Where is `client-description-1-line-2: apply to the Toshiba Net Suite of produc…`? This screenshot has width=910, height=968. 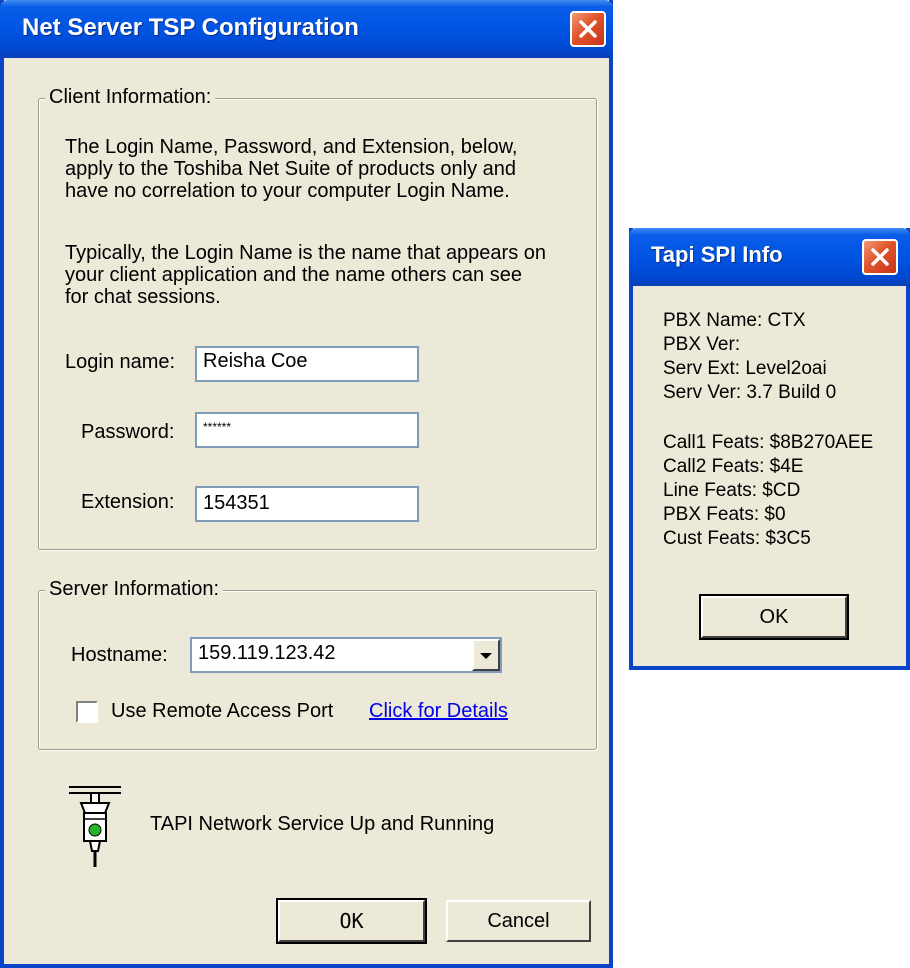 client-description-1-line-2: apply to the Toshiba Net Suite of produc… is located at coordinates (291, 169).